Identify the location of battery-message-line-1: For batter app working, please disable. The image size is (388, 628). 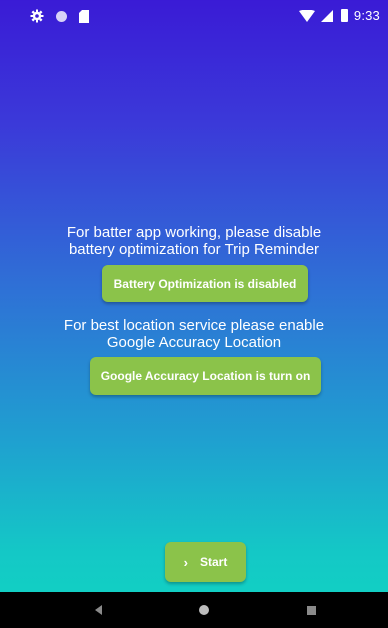
(194, 232).